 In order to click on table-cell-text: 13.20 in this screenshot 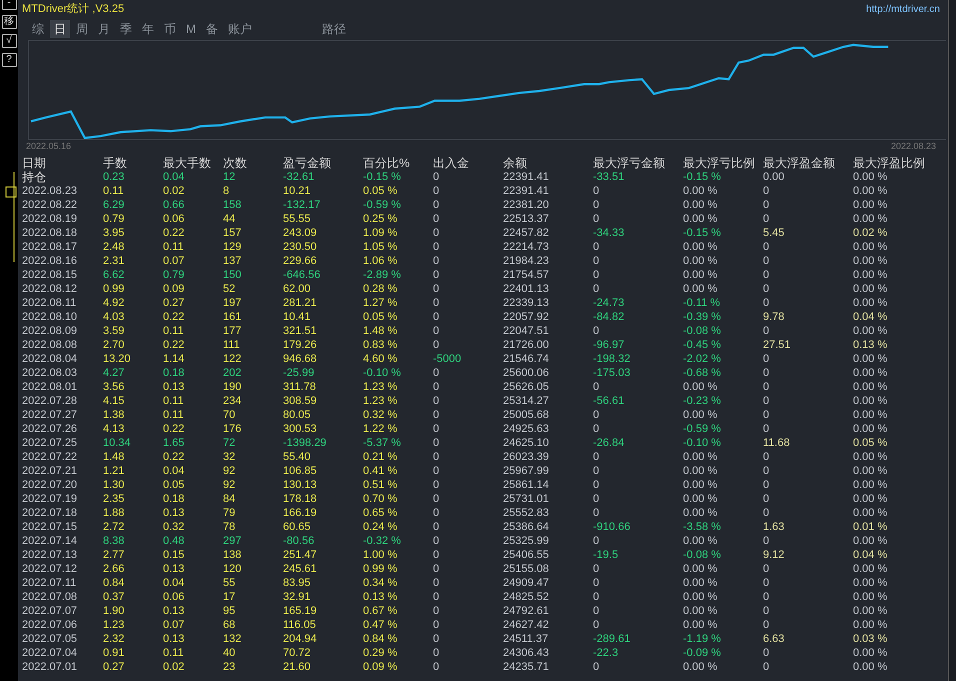, I will do `click(117, 359)`.